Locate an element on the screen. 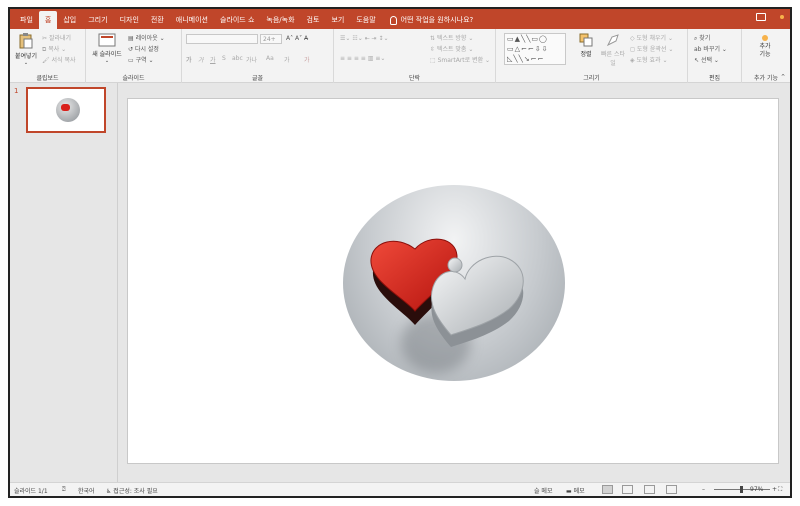  tab-help: 도움말 is located at coordinates (365, 20).